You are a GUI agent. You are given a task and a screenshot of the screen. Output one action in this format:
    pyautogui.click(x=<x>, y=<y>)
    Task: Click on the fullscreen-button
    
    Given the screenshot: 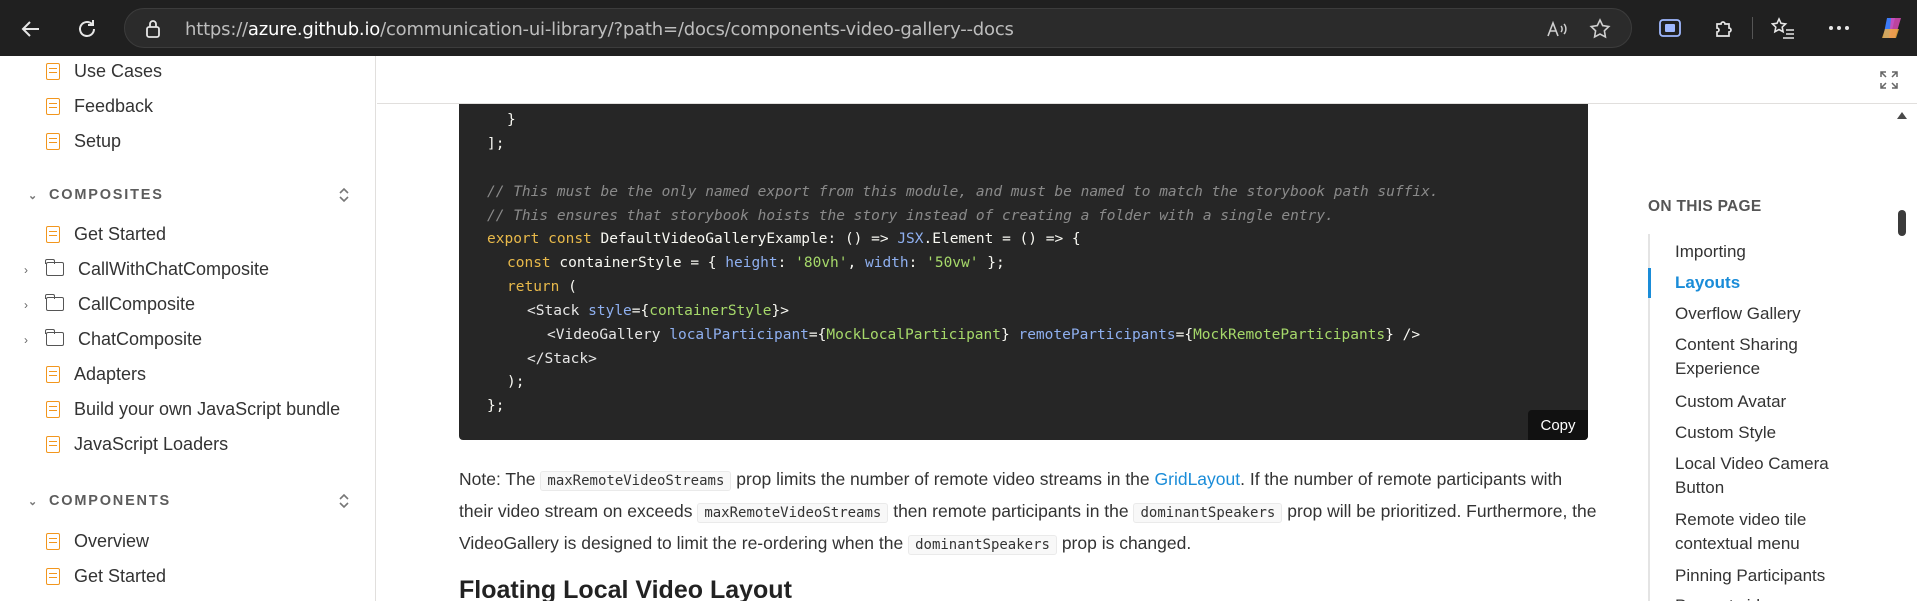 What is the action you would take?
    pyautogui.click(x=1889, y=80)
    